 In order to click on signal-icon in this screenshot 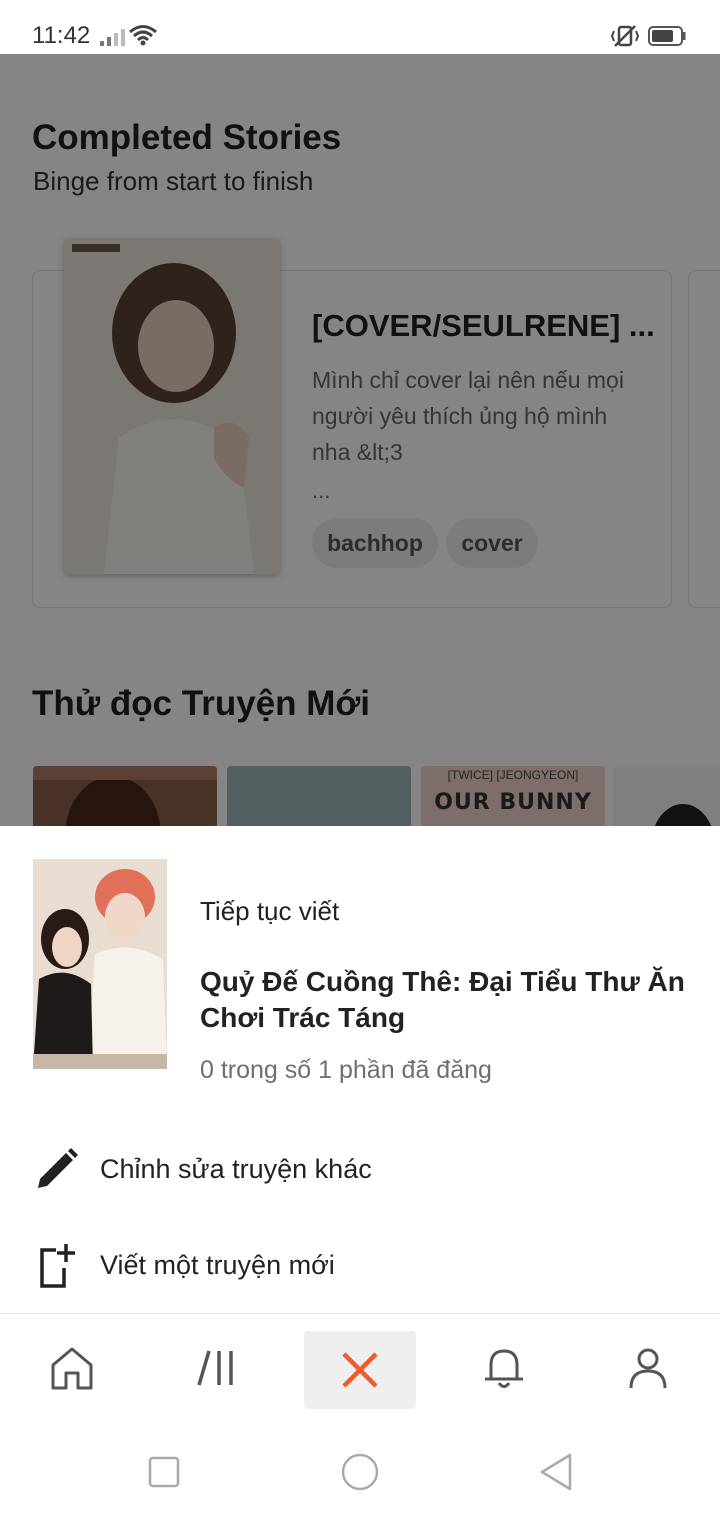, I will do `click(112, 37)`.